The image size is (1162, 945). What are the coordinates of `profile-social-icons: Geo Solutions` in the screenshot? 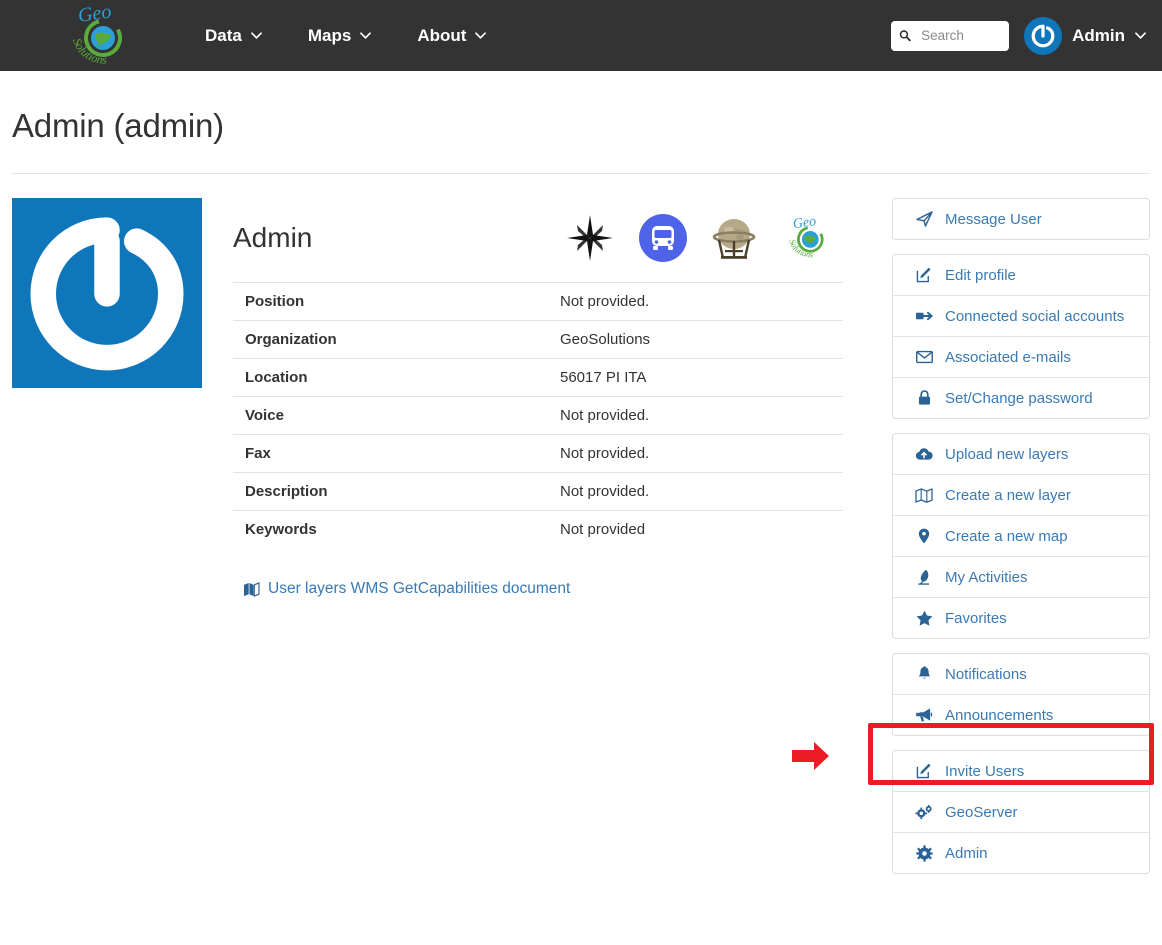 It's located at (703, 238).